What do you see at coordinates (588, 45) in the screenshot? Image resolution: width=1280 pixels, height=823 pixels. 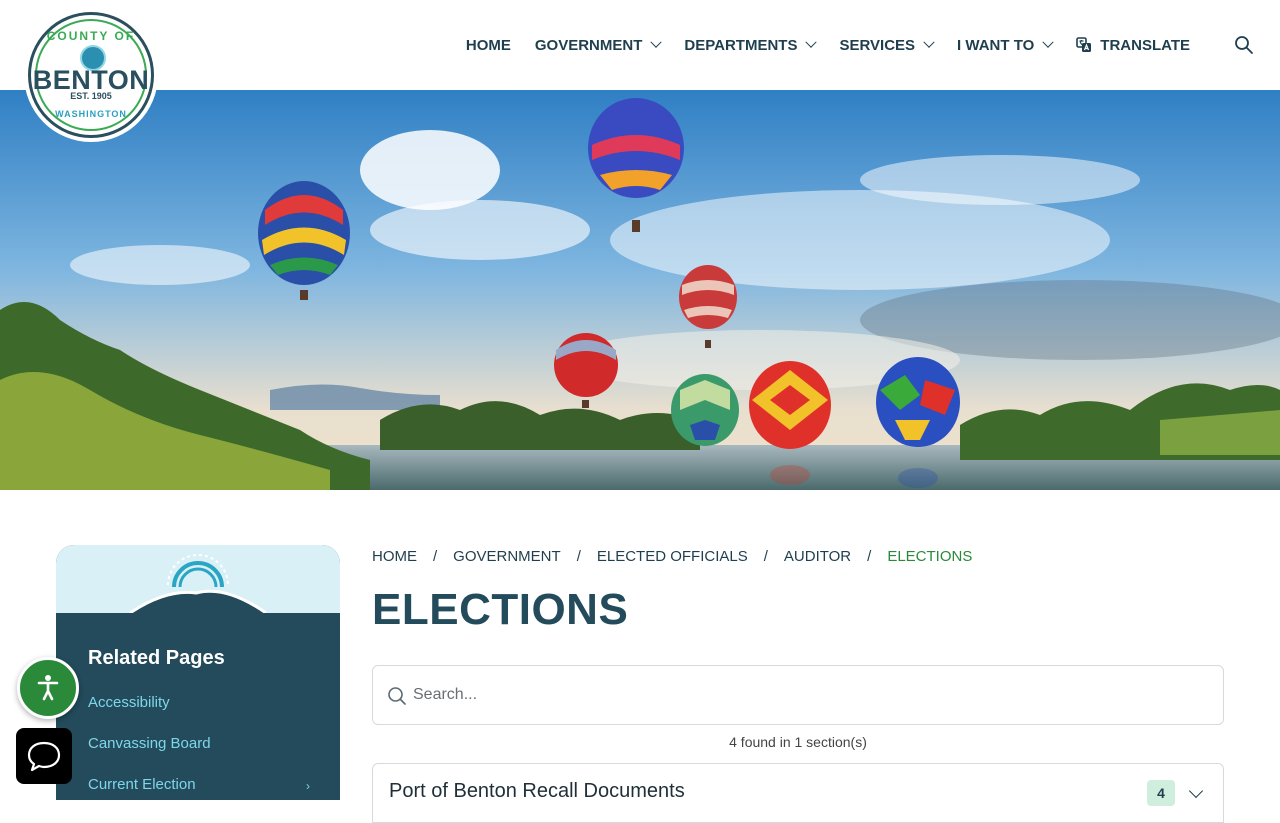 I see `nav-government-label: GOVERNMENT` at bounding box center [588, 45].